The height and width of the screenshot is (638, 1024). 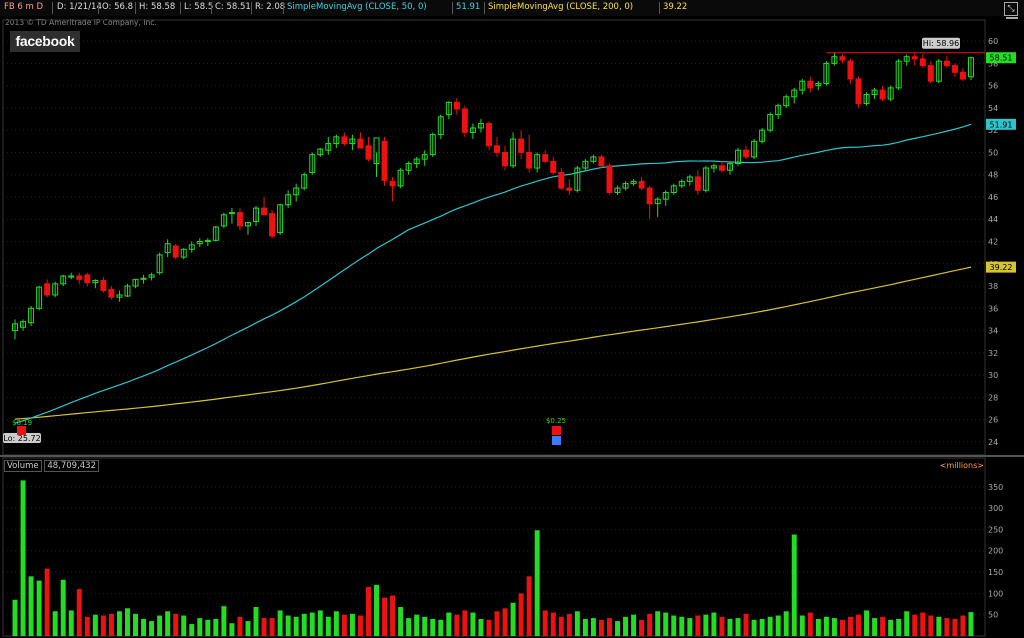 I want to click on volume-unit-label: <millions>, so click(x=961, y=465).